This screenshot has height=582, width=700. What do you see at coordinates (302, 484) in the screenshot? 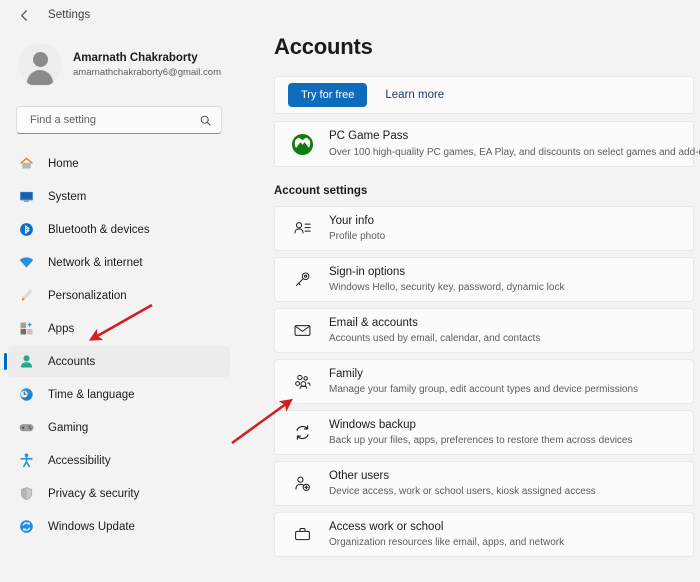
I see `add-user-icon` at bounding box center [302, 484].